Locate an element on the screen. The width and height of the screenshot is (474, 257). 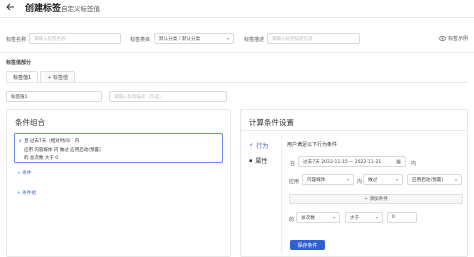
side-tab-action: ⚡ 行为 is located at coordinates (258, 145).